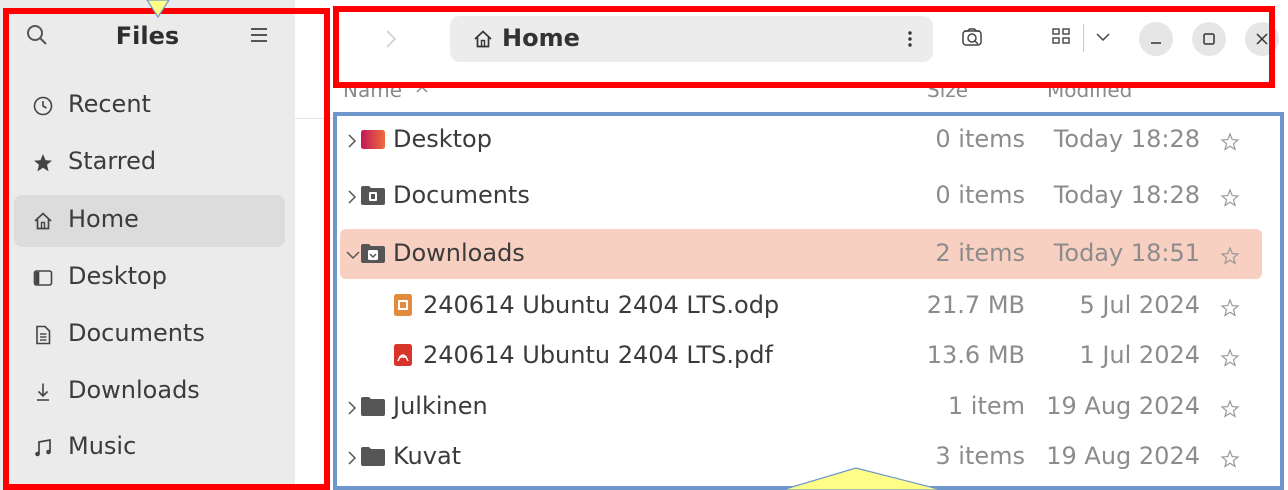 The height and width of the screenshot is (490, 1288). Describe the element at coordinates (804, 47) in the screenshot. I see `annotation-box-header` at that location.